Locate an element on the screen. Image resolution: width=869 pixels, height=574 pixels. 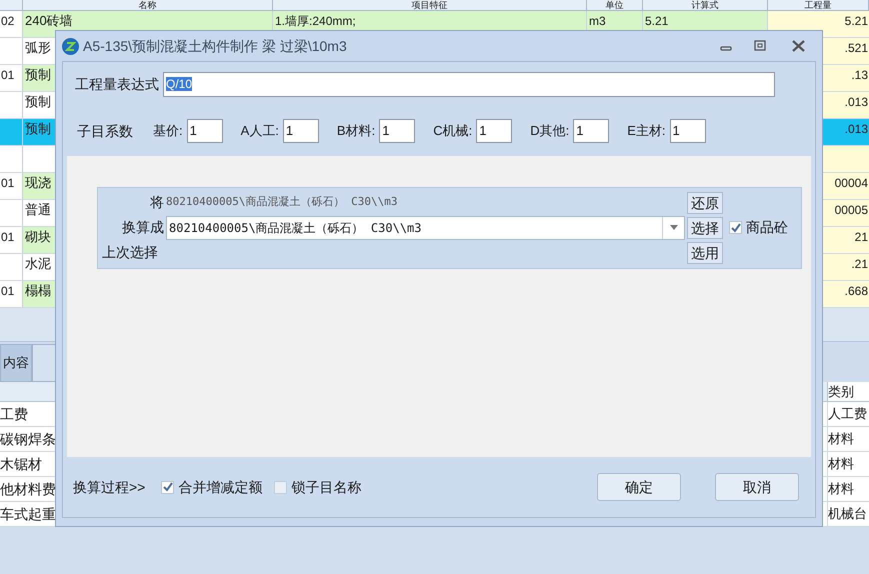
ok-button: 确定 is located at coordinates (639, 487).